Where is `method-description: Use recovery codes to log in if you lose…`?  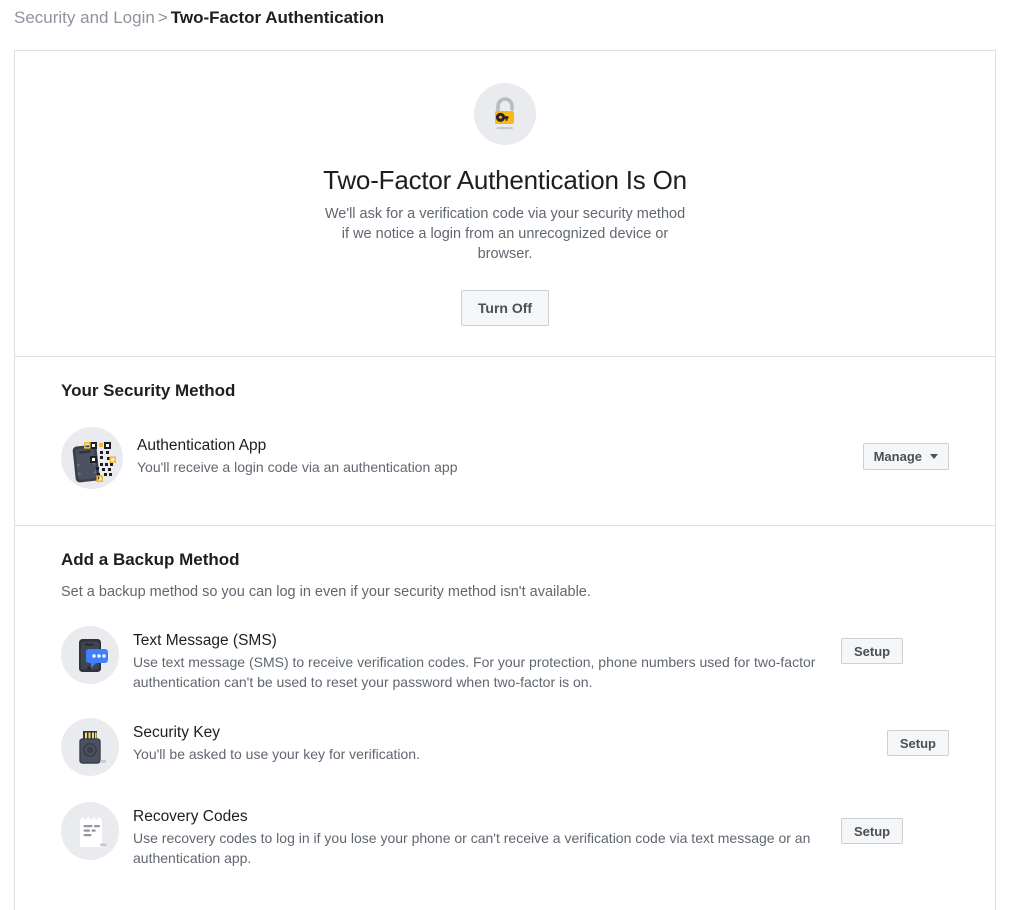 method-description: Use recovery codes to log in if you lose… is located at coordinates (472, 848).